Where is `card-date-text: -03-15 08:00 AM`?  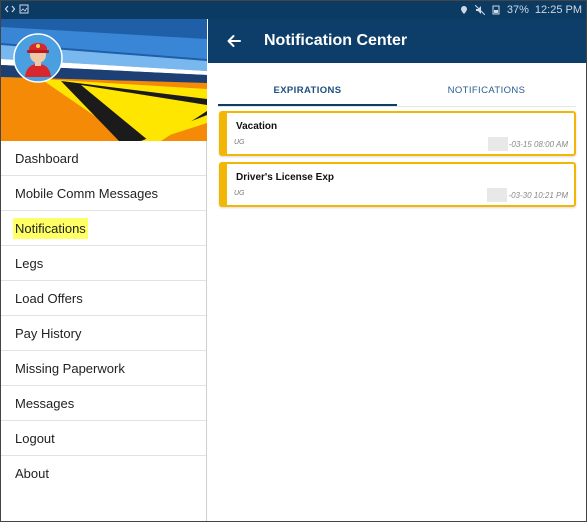
card-date-text: -03-15 08:00 AM is located at coordinates (538, 144).